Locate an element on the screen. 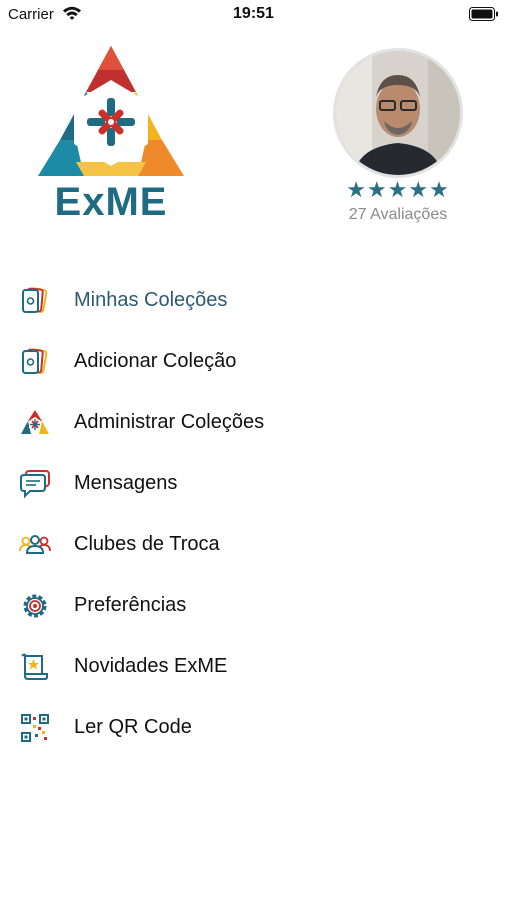  menu-label: Ler QR Code is located at coordinates (133, 727).